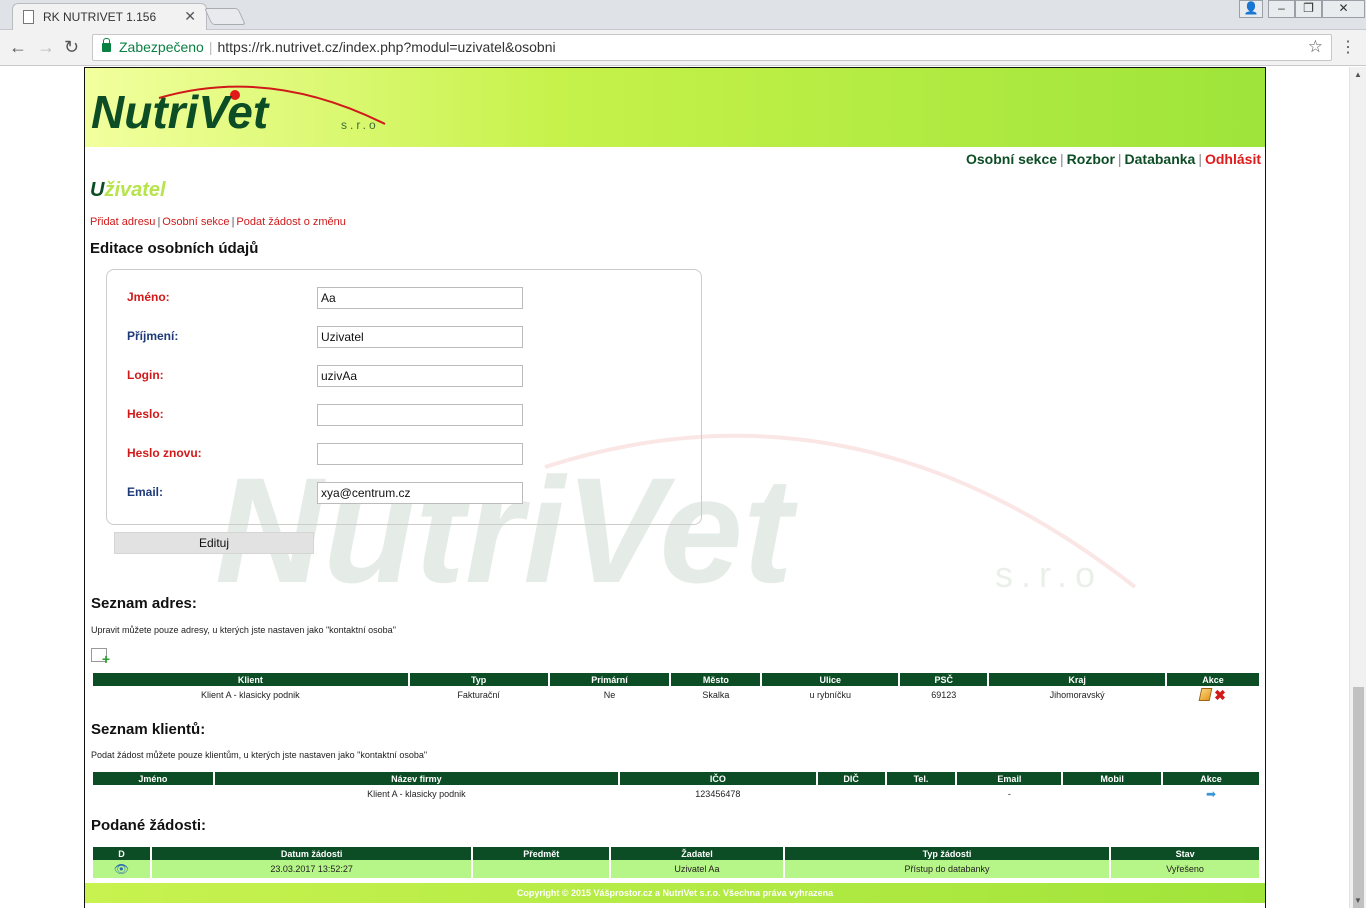 Image resolution: width=1366 pixels, height=908 pixels. What do you see at coordinates (1343, 9) in the screenshot?
I see `close-window-button: ✕` at bounding box center [1343, 9].